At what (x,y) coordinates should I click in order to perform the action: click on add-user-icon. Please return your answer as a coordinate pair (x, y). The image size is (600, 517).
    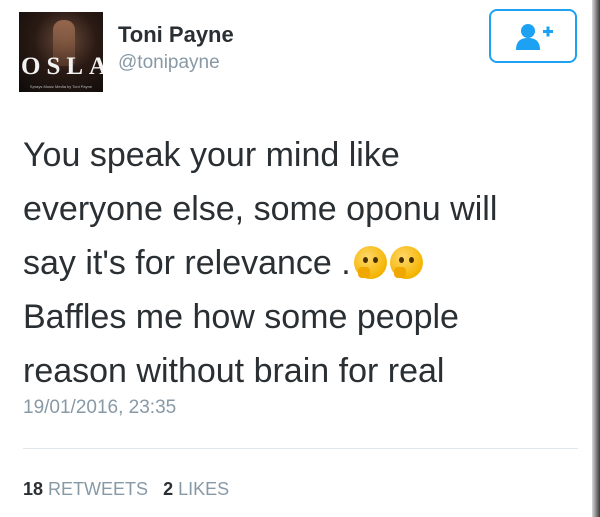
    Looking at the image, I should click on (534, 37).